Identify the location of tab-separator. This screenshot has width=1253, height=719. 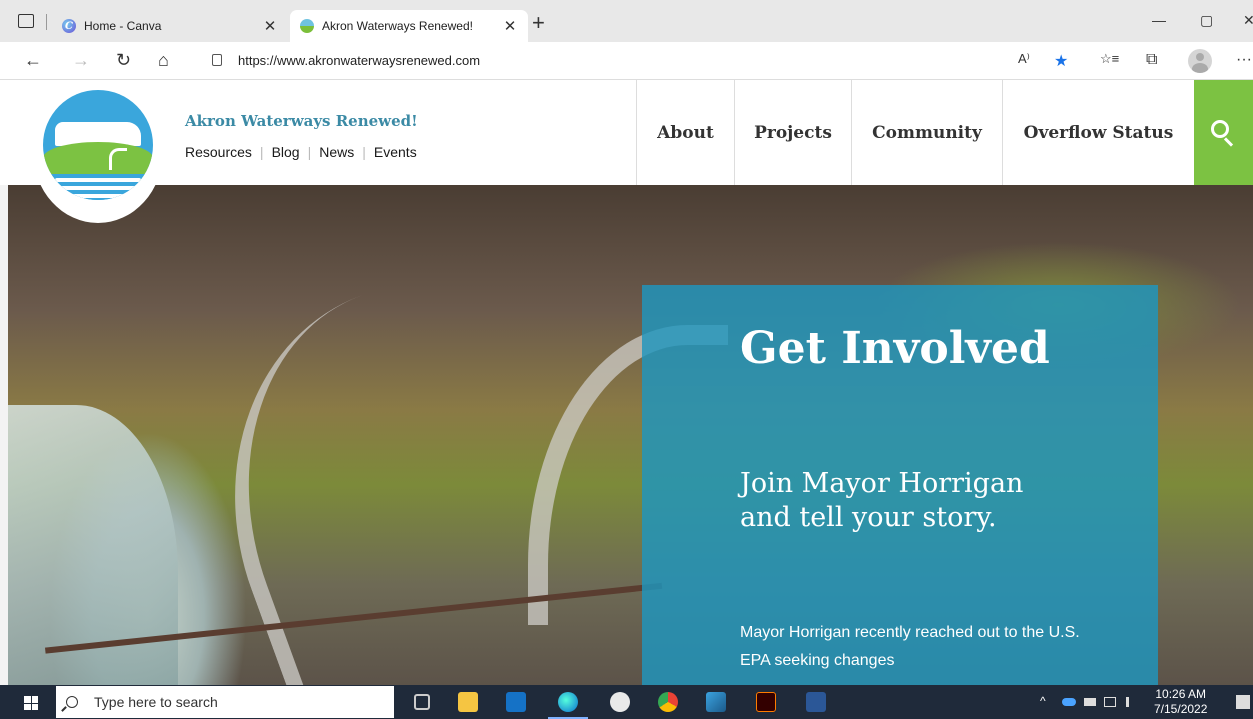
(46, 22).